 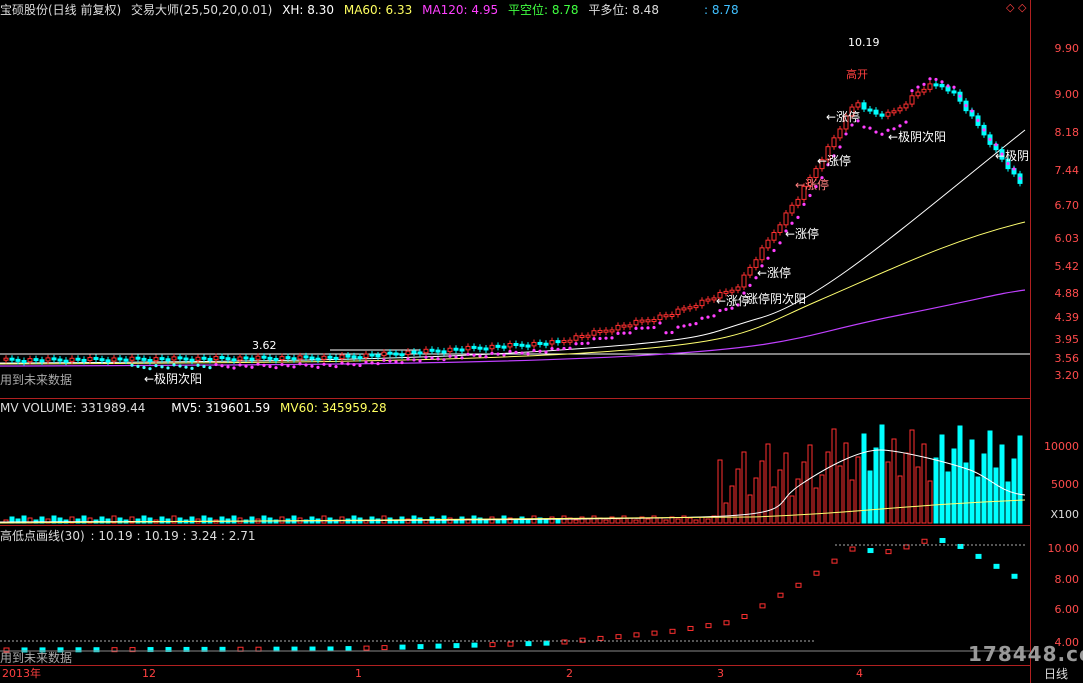 What do you see at coordinates (1067, 609) in the screenshot?
I see `hl-tick: 6.00` at bounding box center [1067, 609].